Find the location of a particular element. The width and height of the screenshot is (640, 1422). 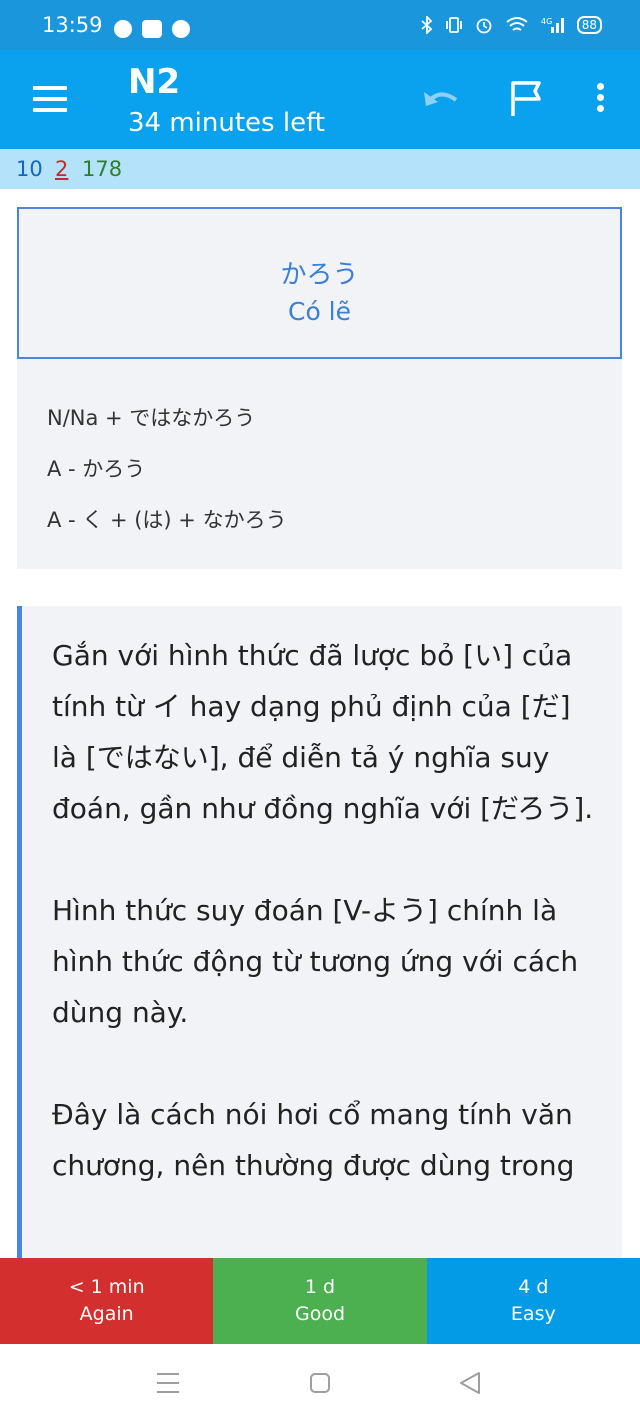

facebook-icon is located at coordinates (123, 29).